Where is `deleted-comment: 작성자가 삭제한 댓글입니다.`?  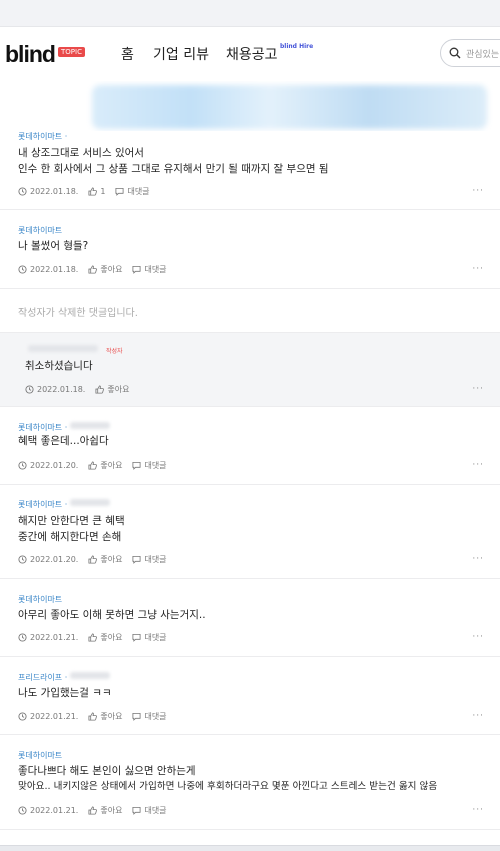
deleted-comment: 작성자가 삭제한 댓글입니다. is located at coordinates (250, 311).